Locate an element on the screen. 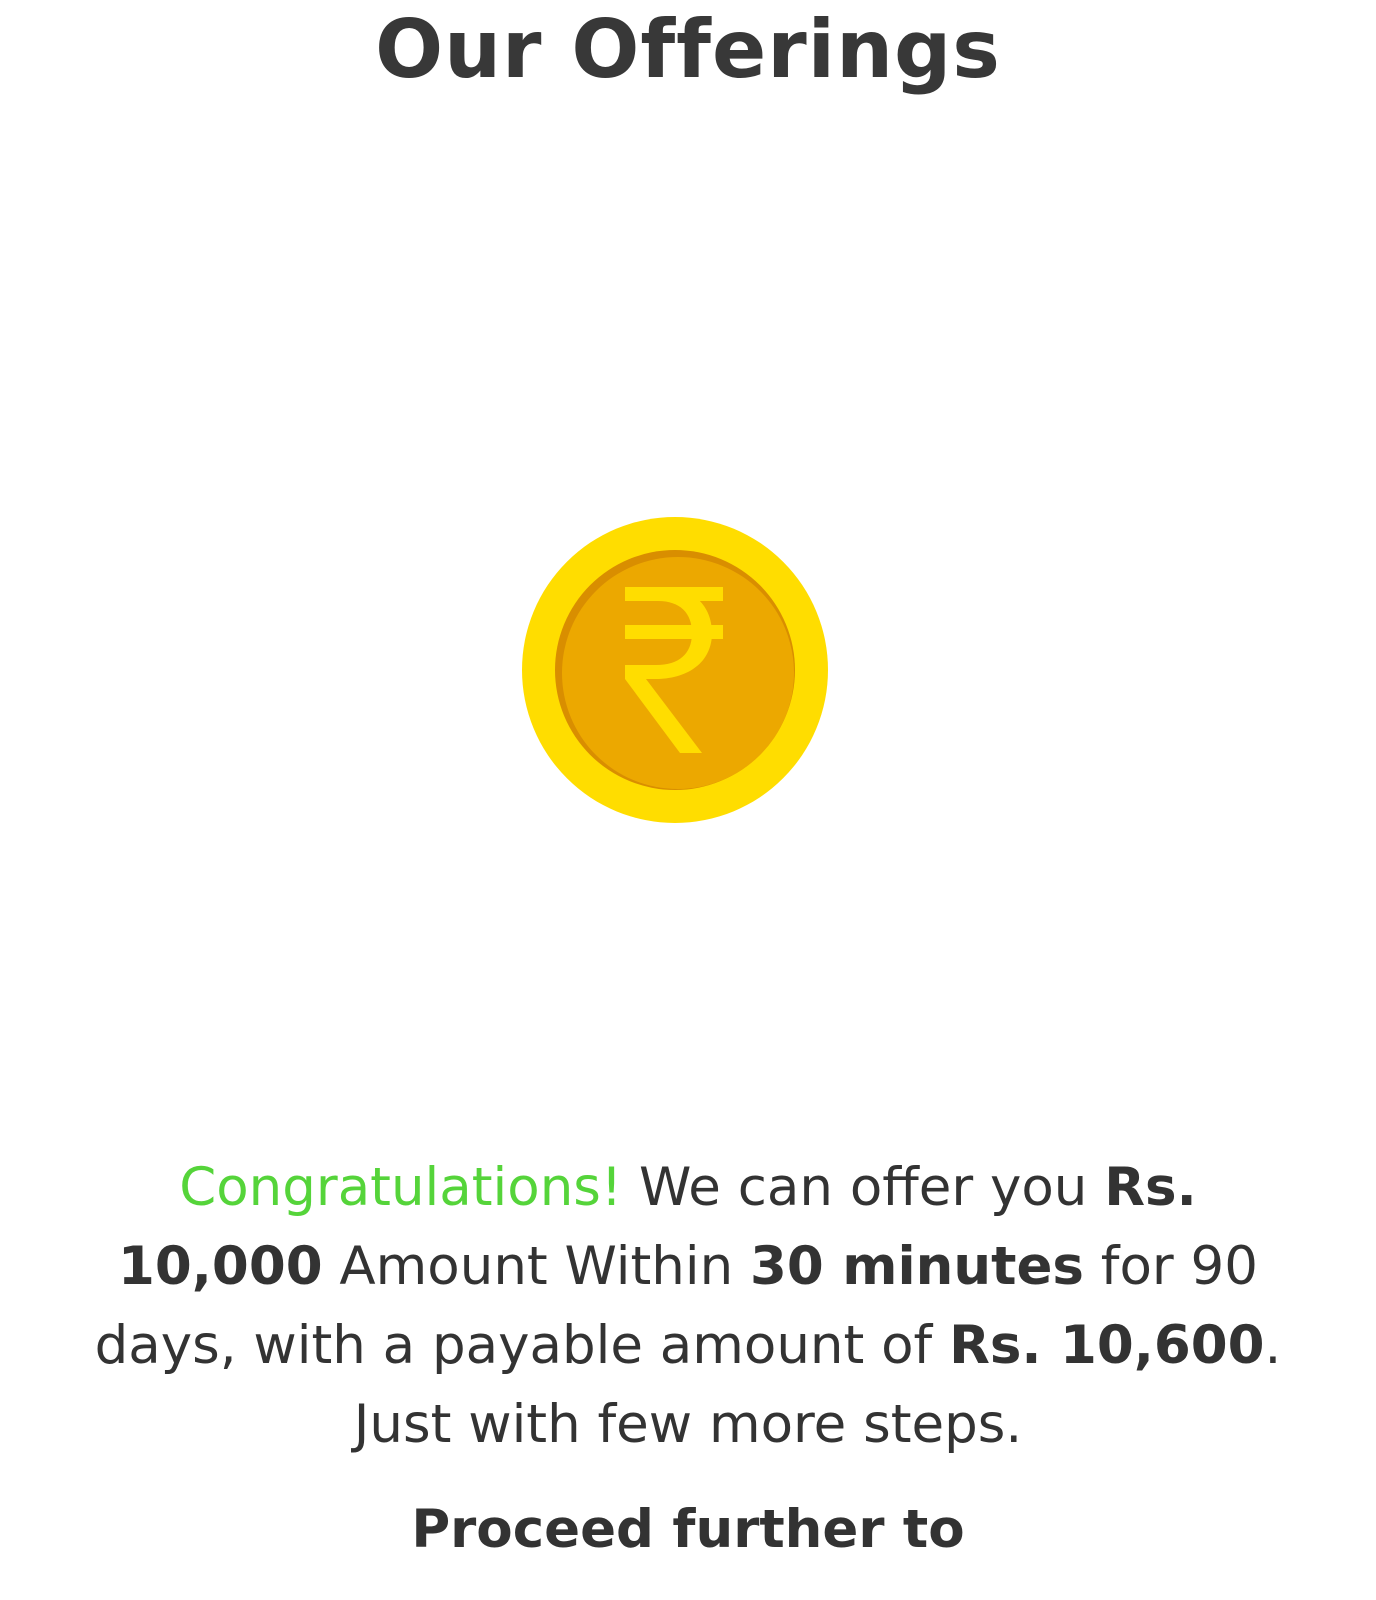 The image size is (1376, 1600). page-title: Our Offerings is located at coordinates (688, 49).